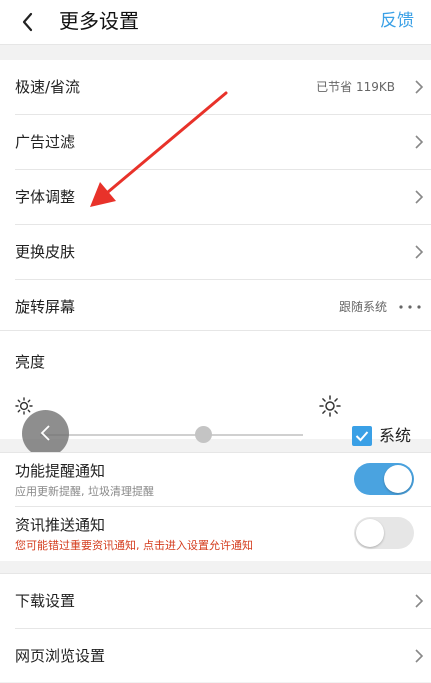 The image size is (431, 683). Describe the element at coordinates (60, 525) in the screenshot. I see `notification-title: 资讯推送通知` at that location.